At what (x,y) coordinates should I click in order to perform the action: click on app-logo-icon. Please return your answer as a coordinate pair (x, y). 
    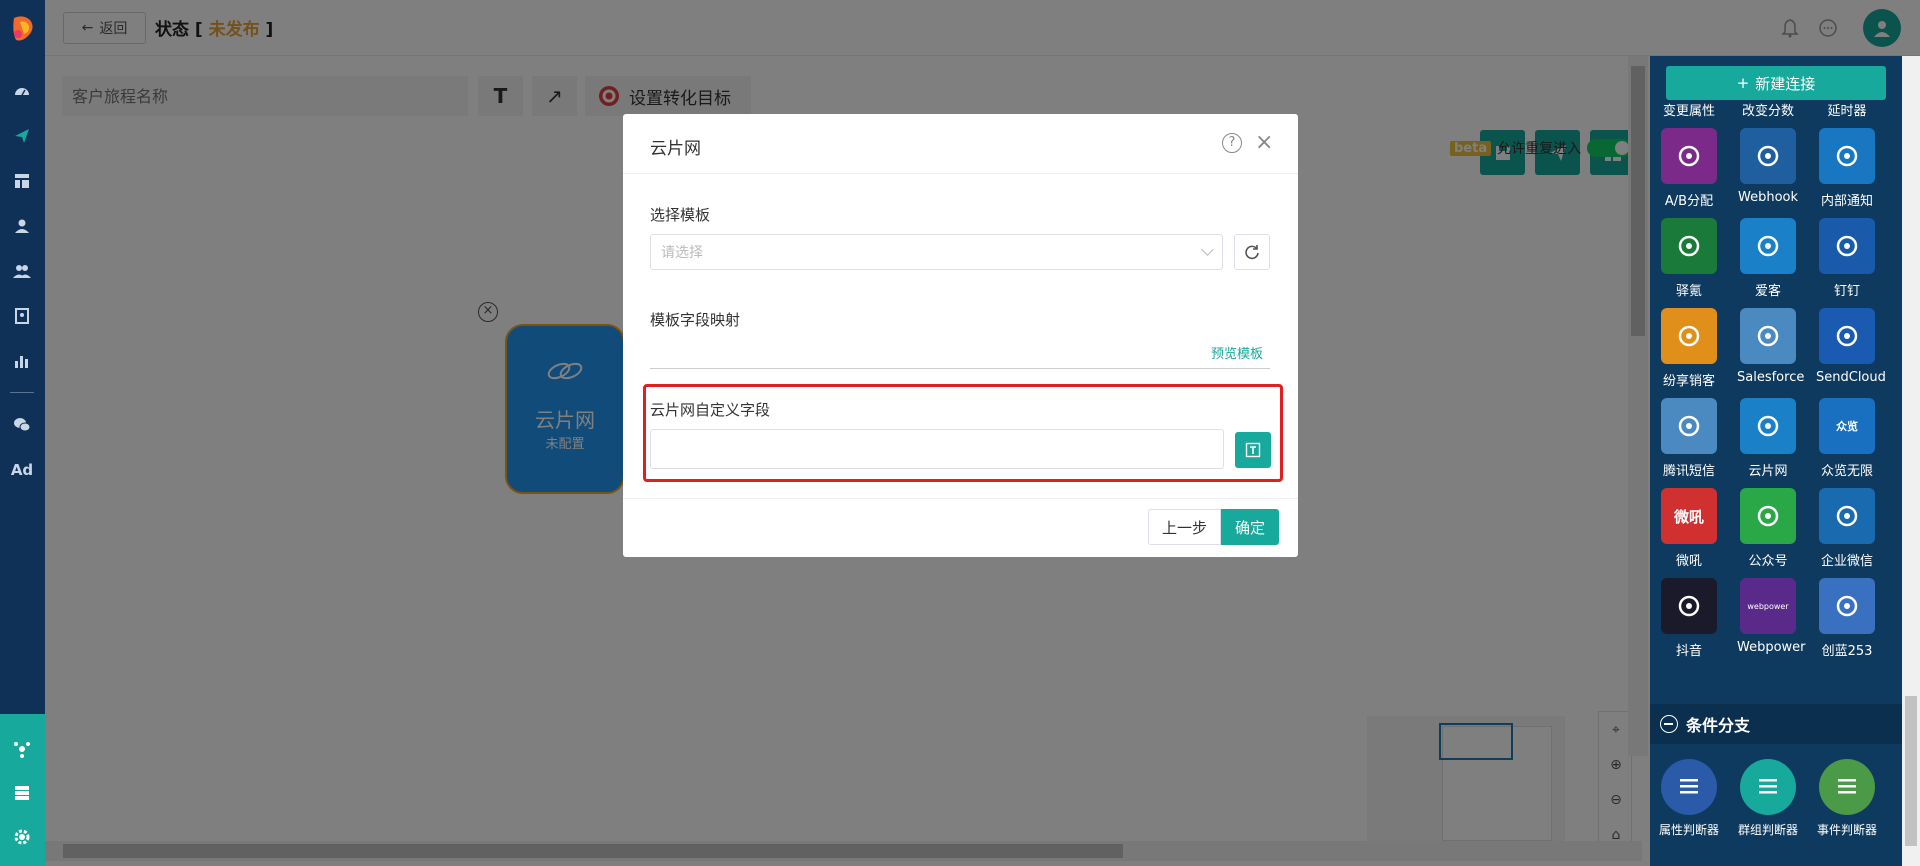
    Looking at the image, I should click on (23, 28).